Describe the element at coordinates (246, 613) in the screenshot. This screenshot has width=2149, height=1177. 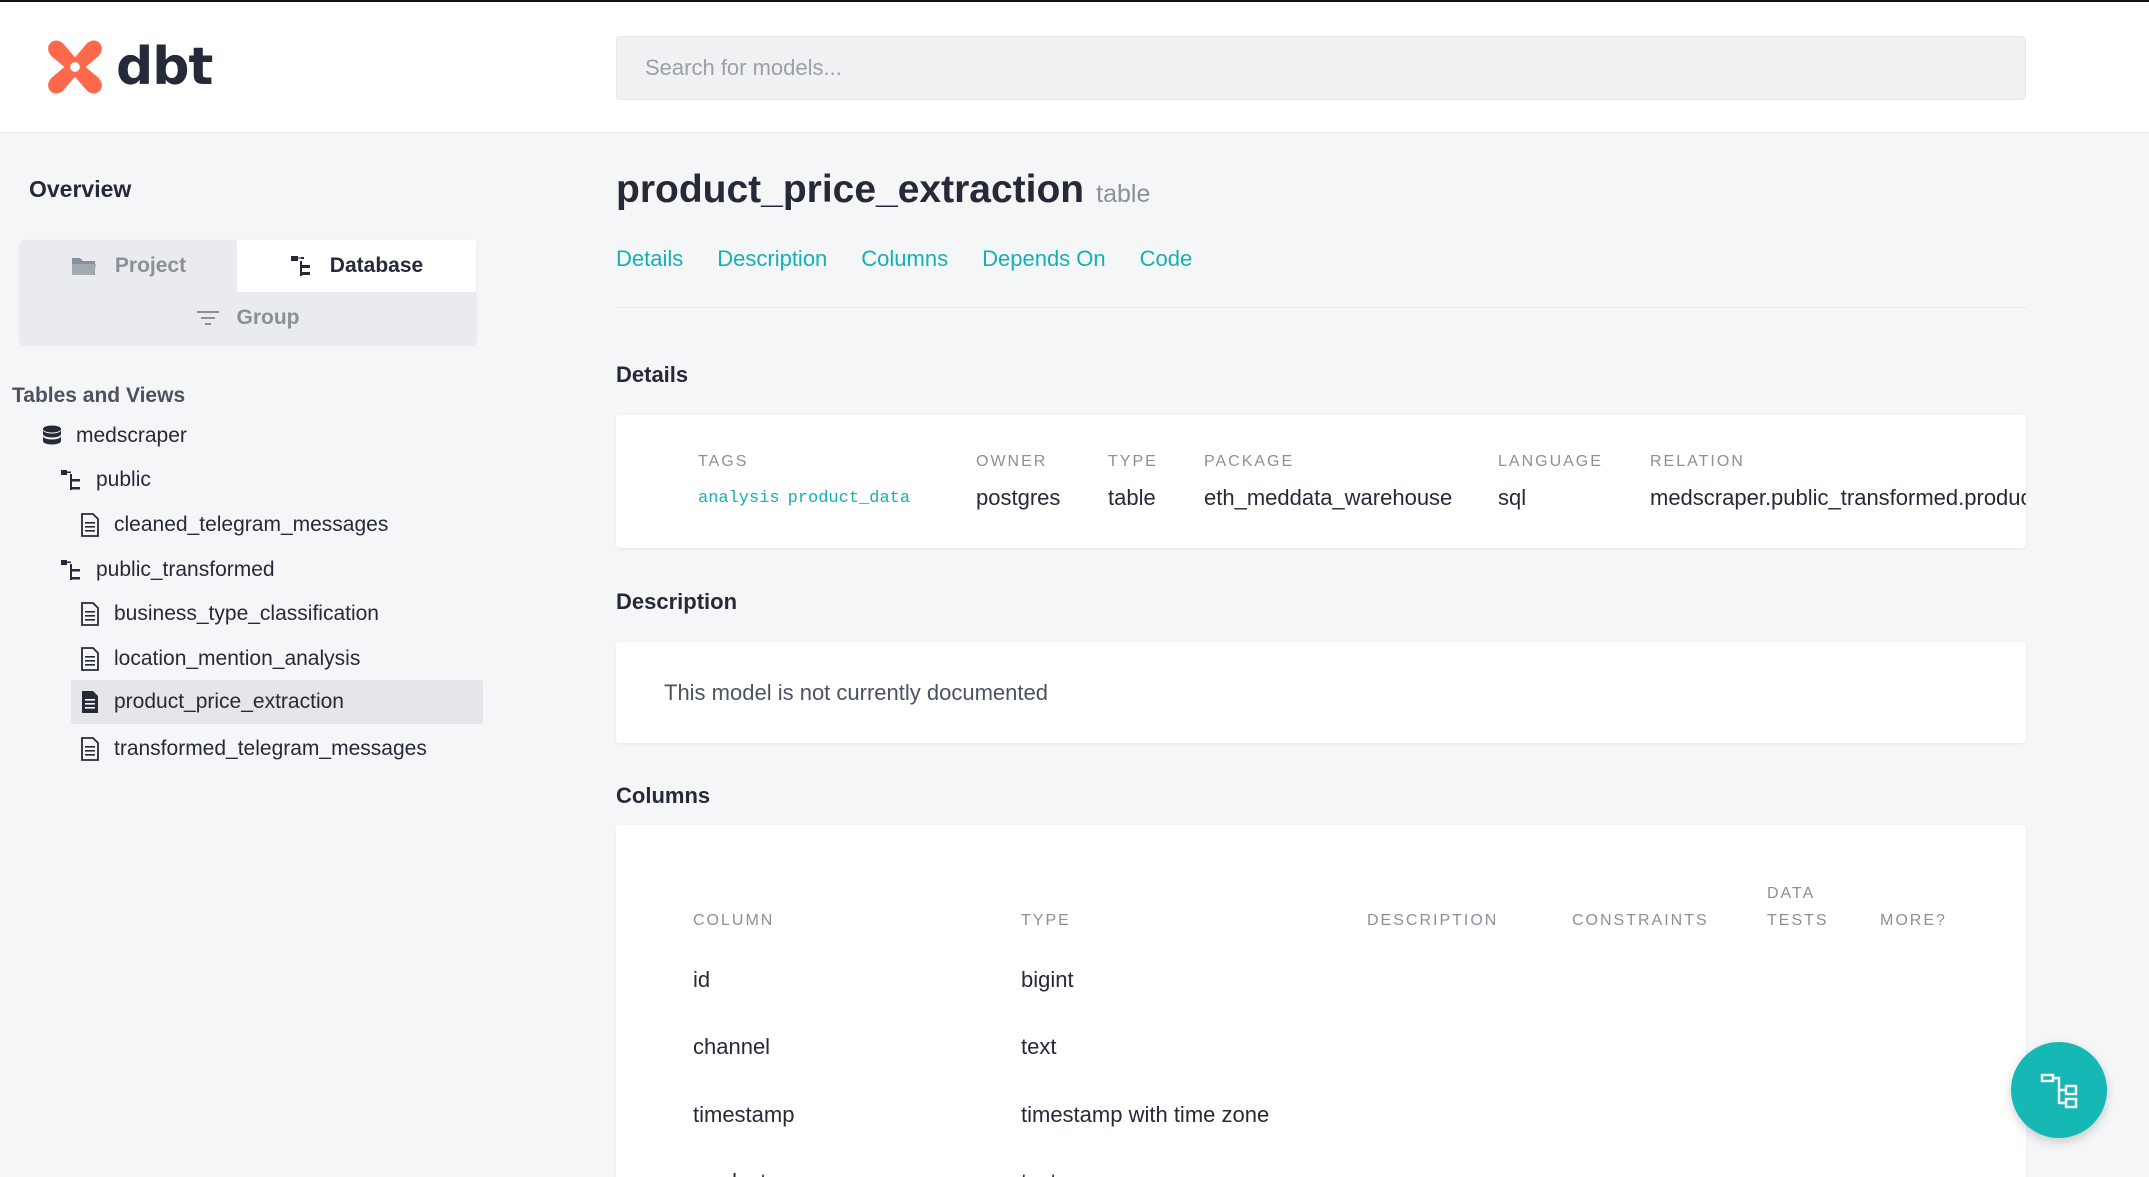
I see `tree-model-label: business_type_classification` at that location.